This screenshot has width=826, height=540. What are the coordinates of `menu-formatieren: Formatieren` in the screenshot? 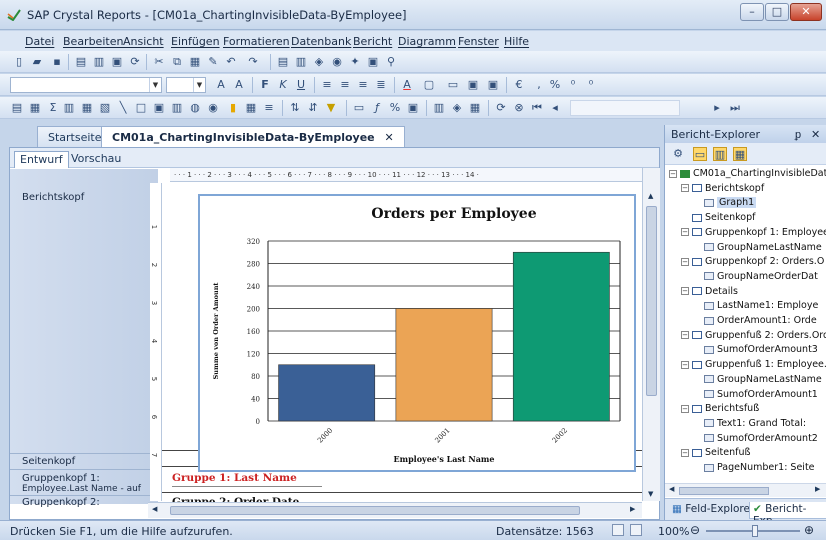 It's located at (256, 41).